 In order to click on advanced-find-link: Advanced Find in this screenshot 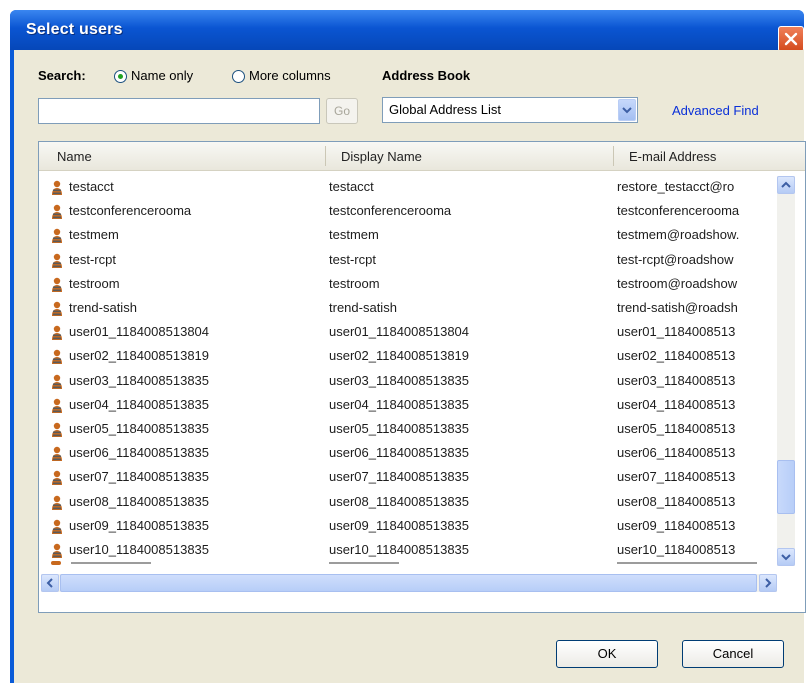, I will do `click(715, 110)`.